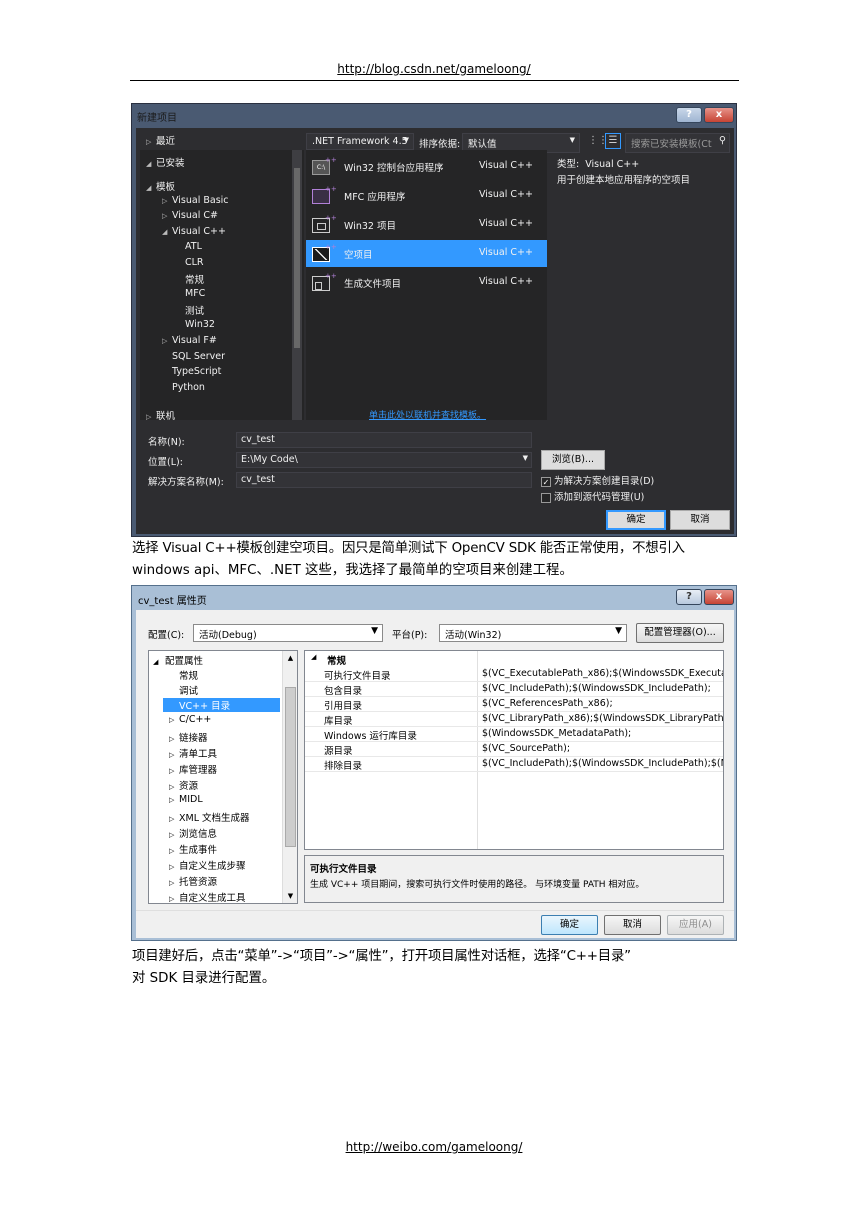 This screenshot has width=868, height=1228. Describe the element at coordinates (195, 293) in the screenshot. I see `tree-item-mfc: MFC` at that location.